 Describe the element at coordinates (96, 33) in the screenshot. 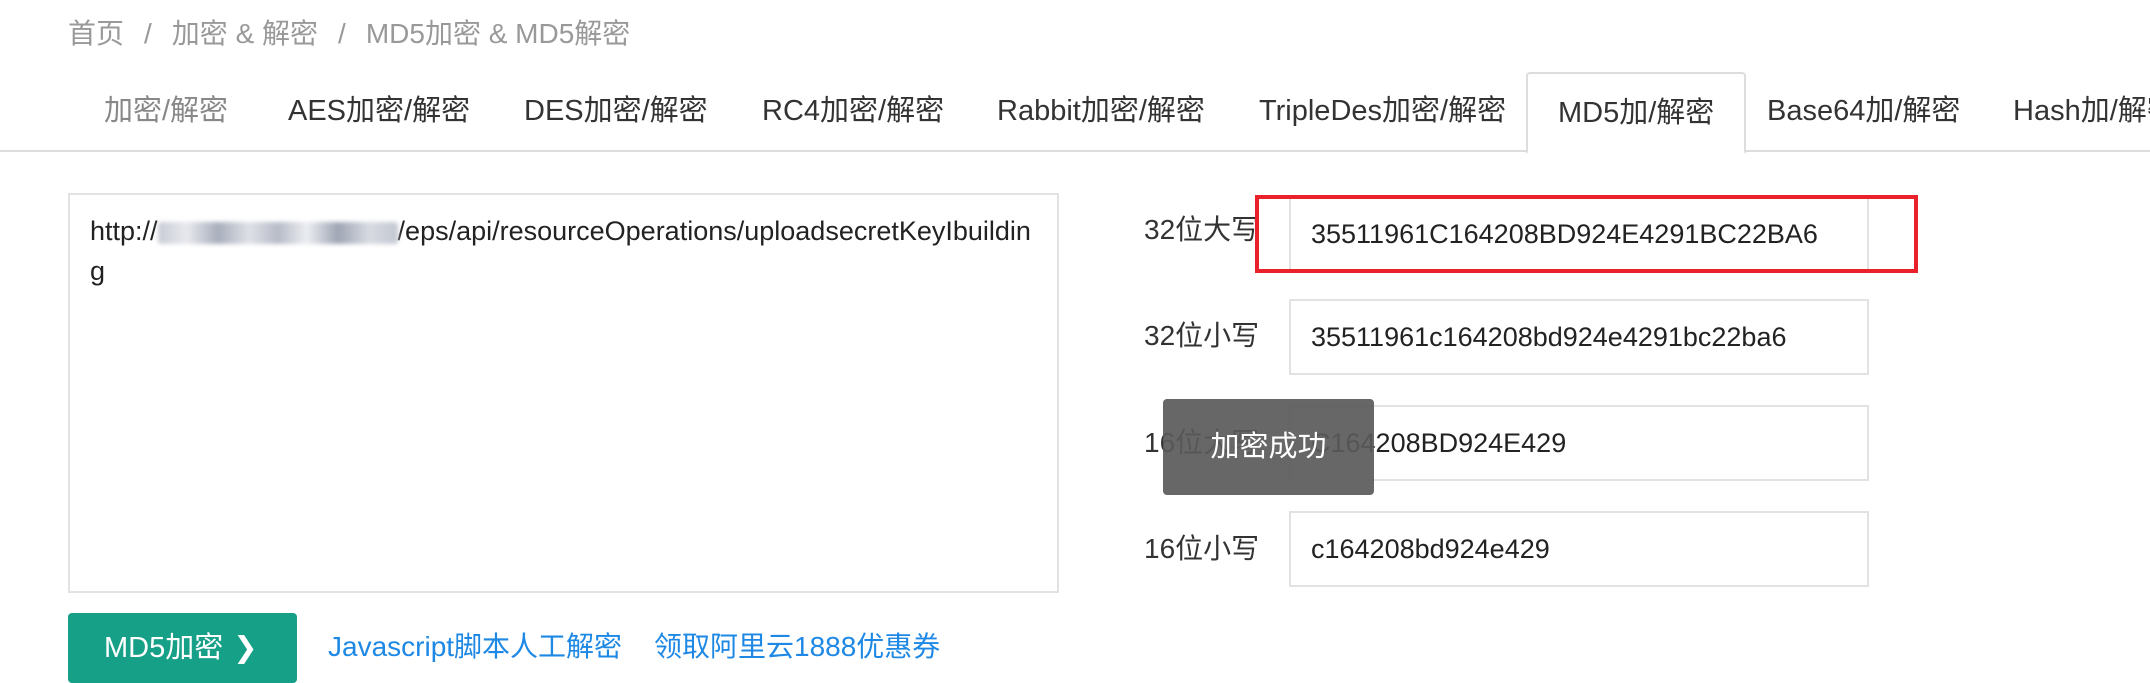

I see `breadcrumb-home: 首页` at that location.